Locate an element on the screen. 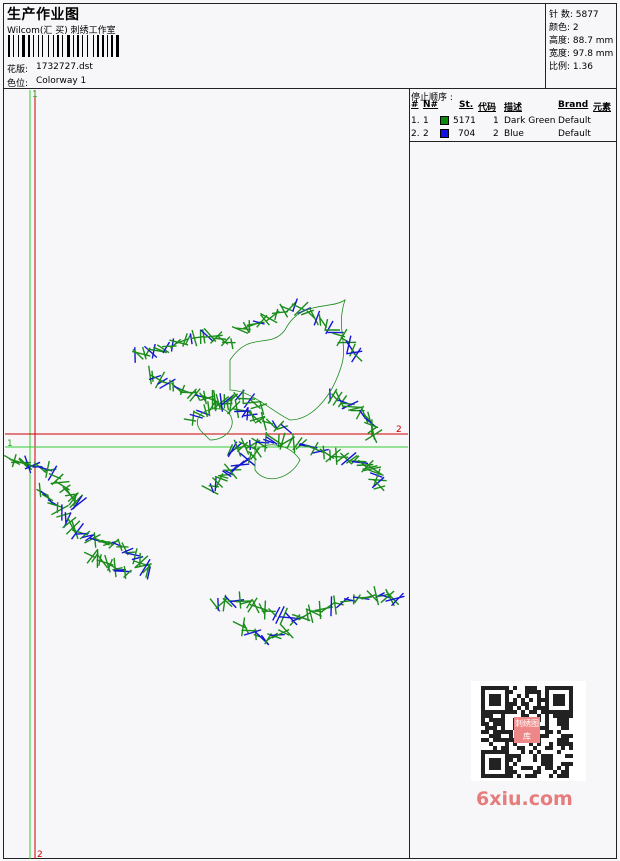  marker-h1: 1 is located at coordinates (10, 444).